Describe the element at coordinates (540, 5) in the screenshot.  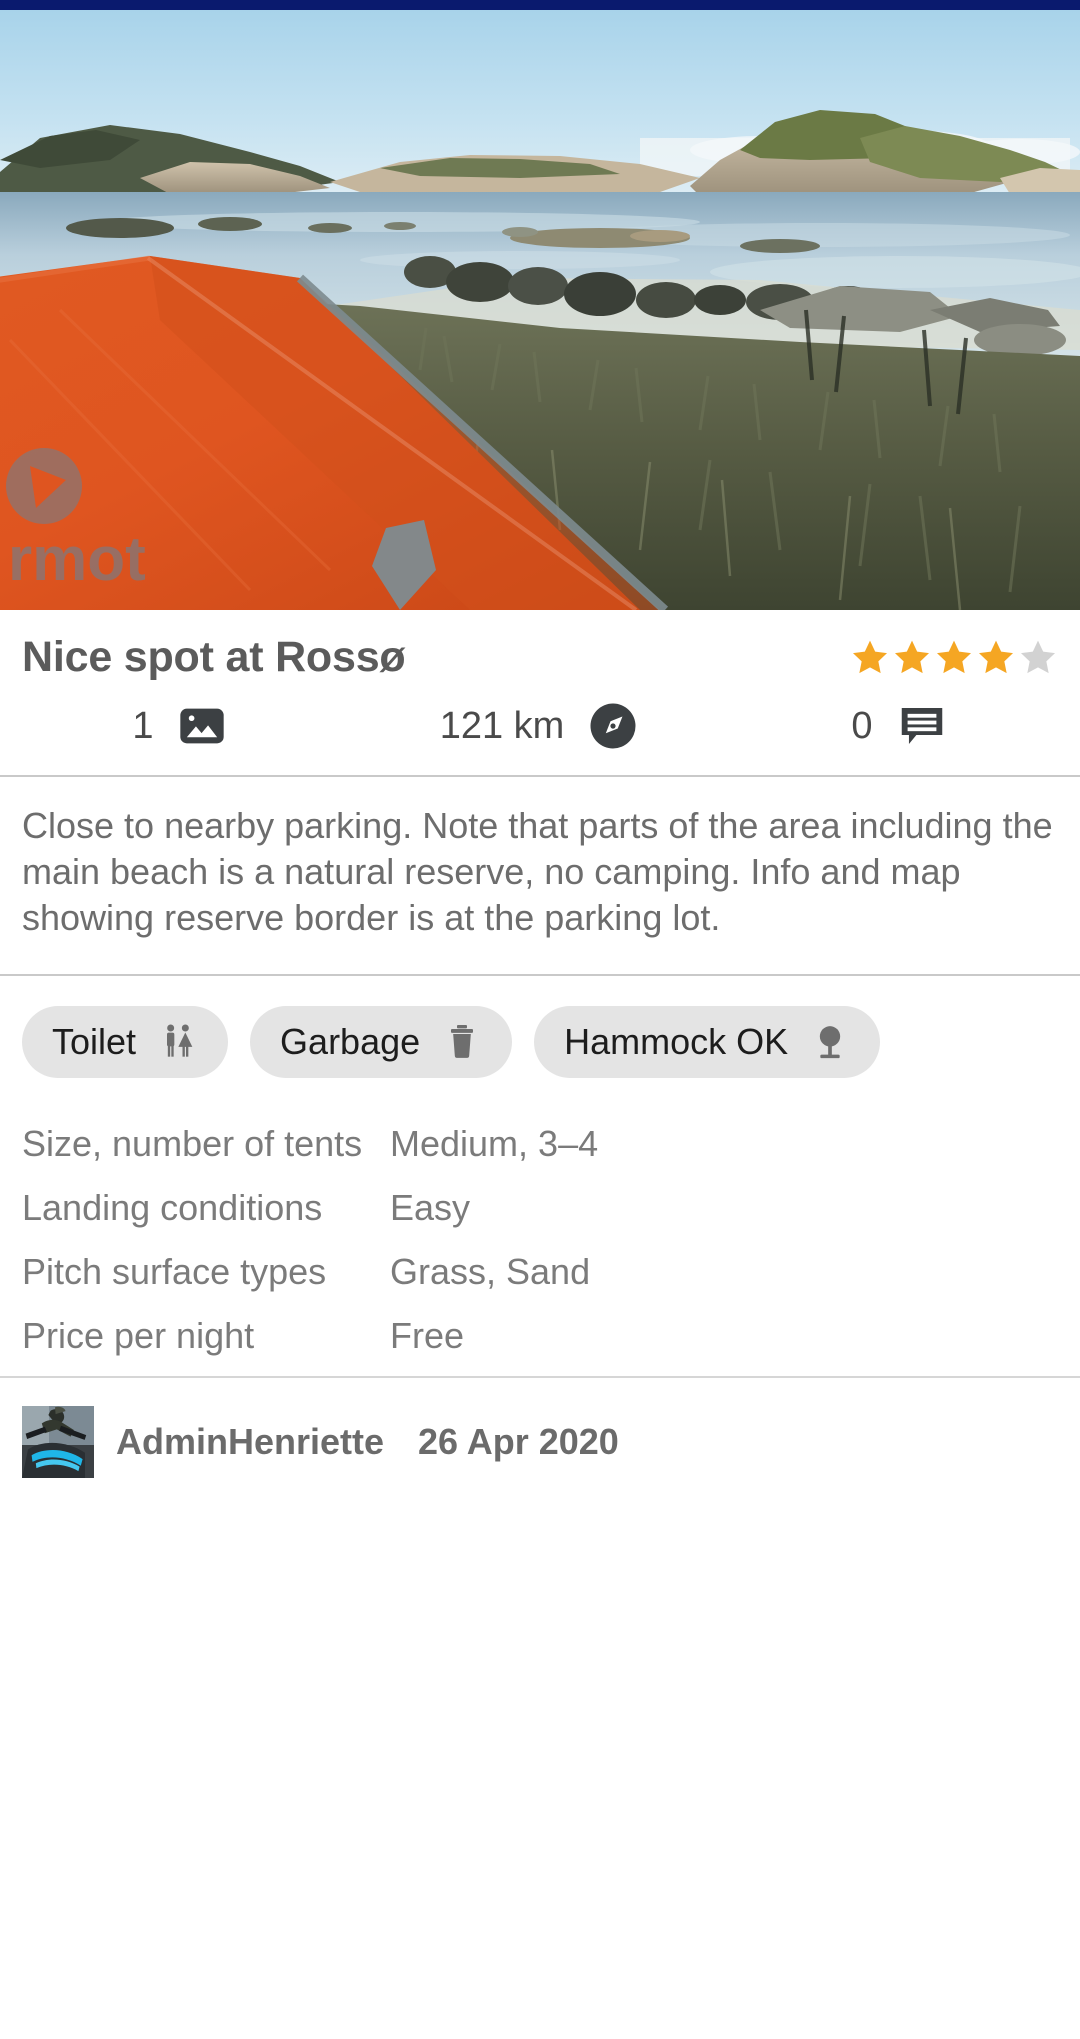
I see `system-status-bar` at that location.